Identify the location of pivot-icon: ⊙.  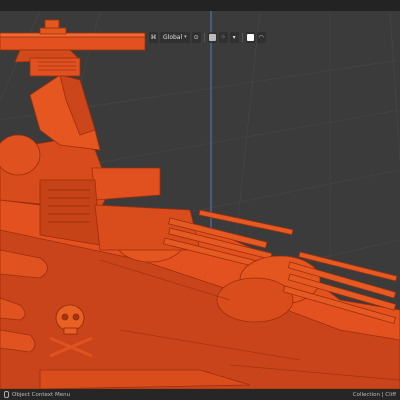
(196, 37).